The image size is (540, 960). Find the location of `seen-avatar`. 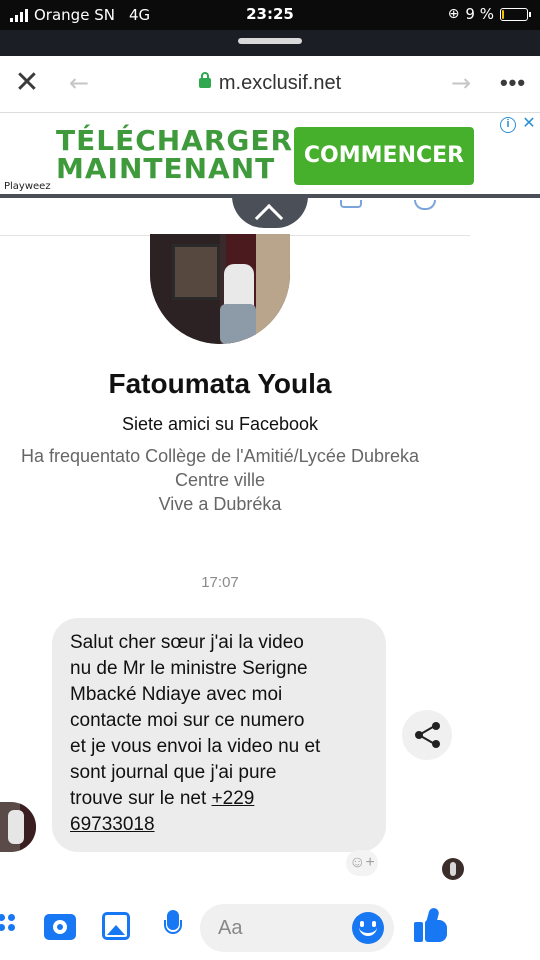

seen-avatar is located at coordinates (453, 869).